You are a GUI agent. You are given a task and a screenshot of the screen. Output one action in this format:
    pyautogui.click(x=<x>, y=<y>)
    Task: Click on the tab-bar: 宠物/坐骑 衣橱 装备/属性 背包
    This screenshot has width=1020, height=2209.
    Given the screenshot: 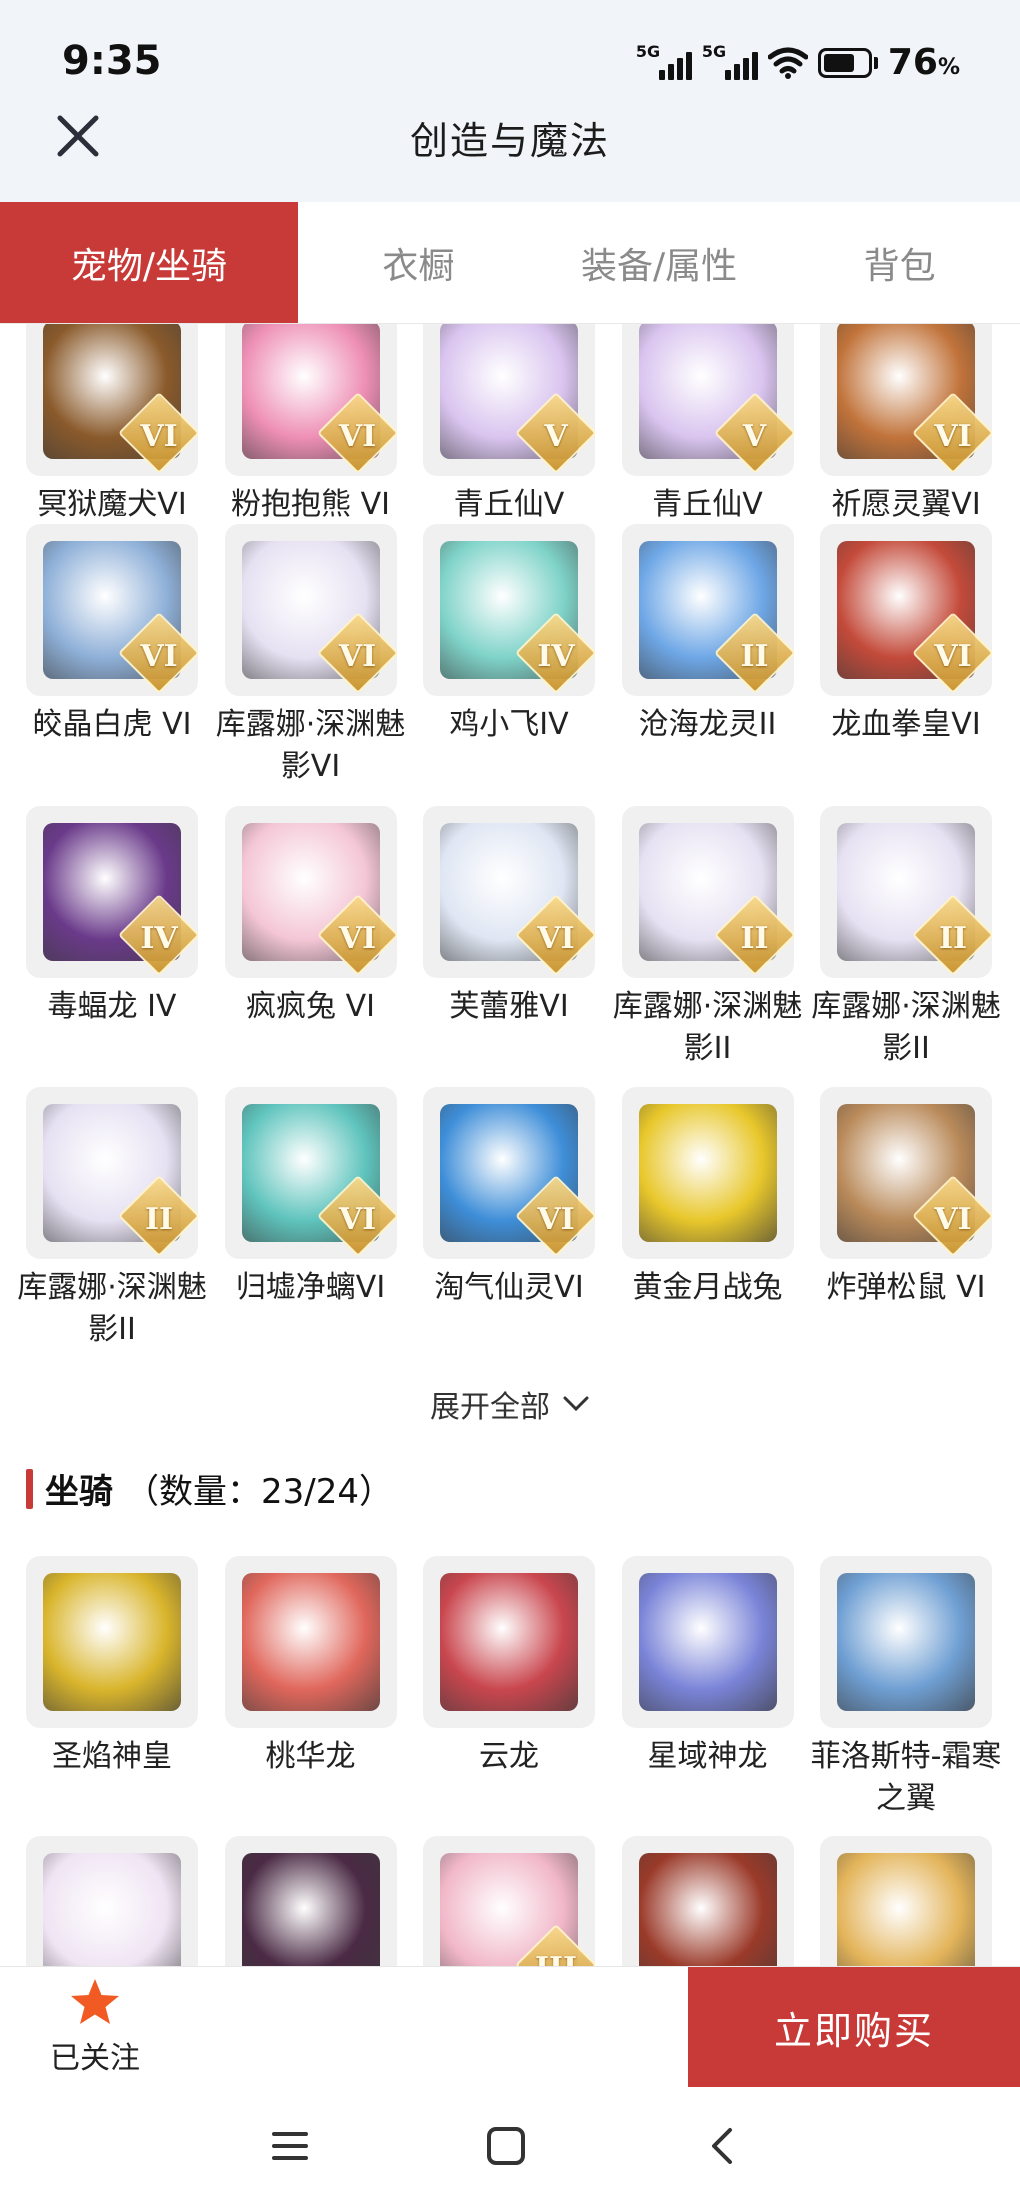 What is the action you would take?
    pyautogui.click(x=510, y=263)
    